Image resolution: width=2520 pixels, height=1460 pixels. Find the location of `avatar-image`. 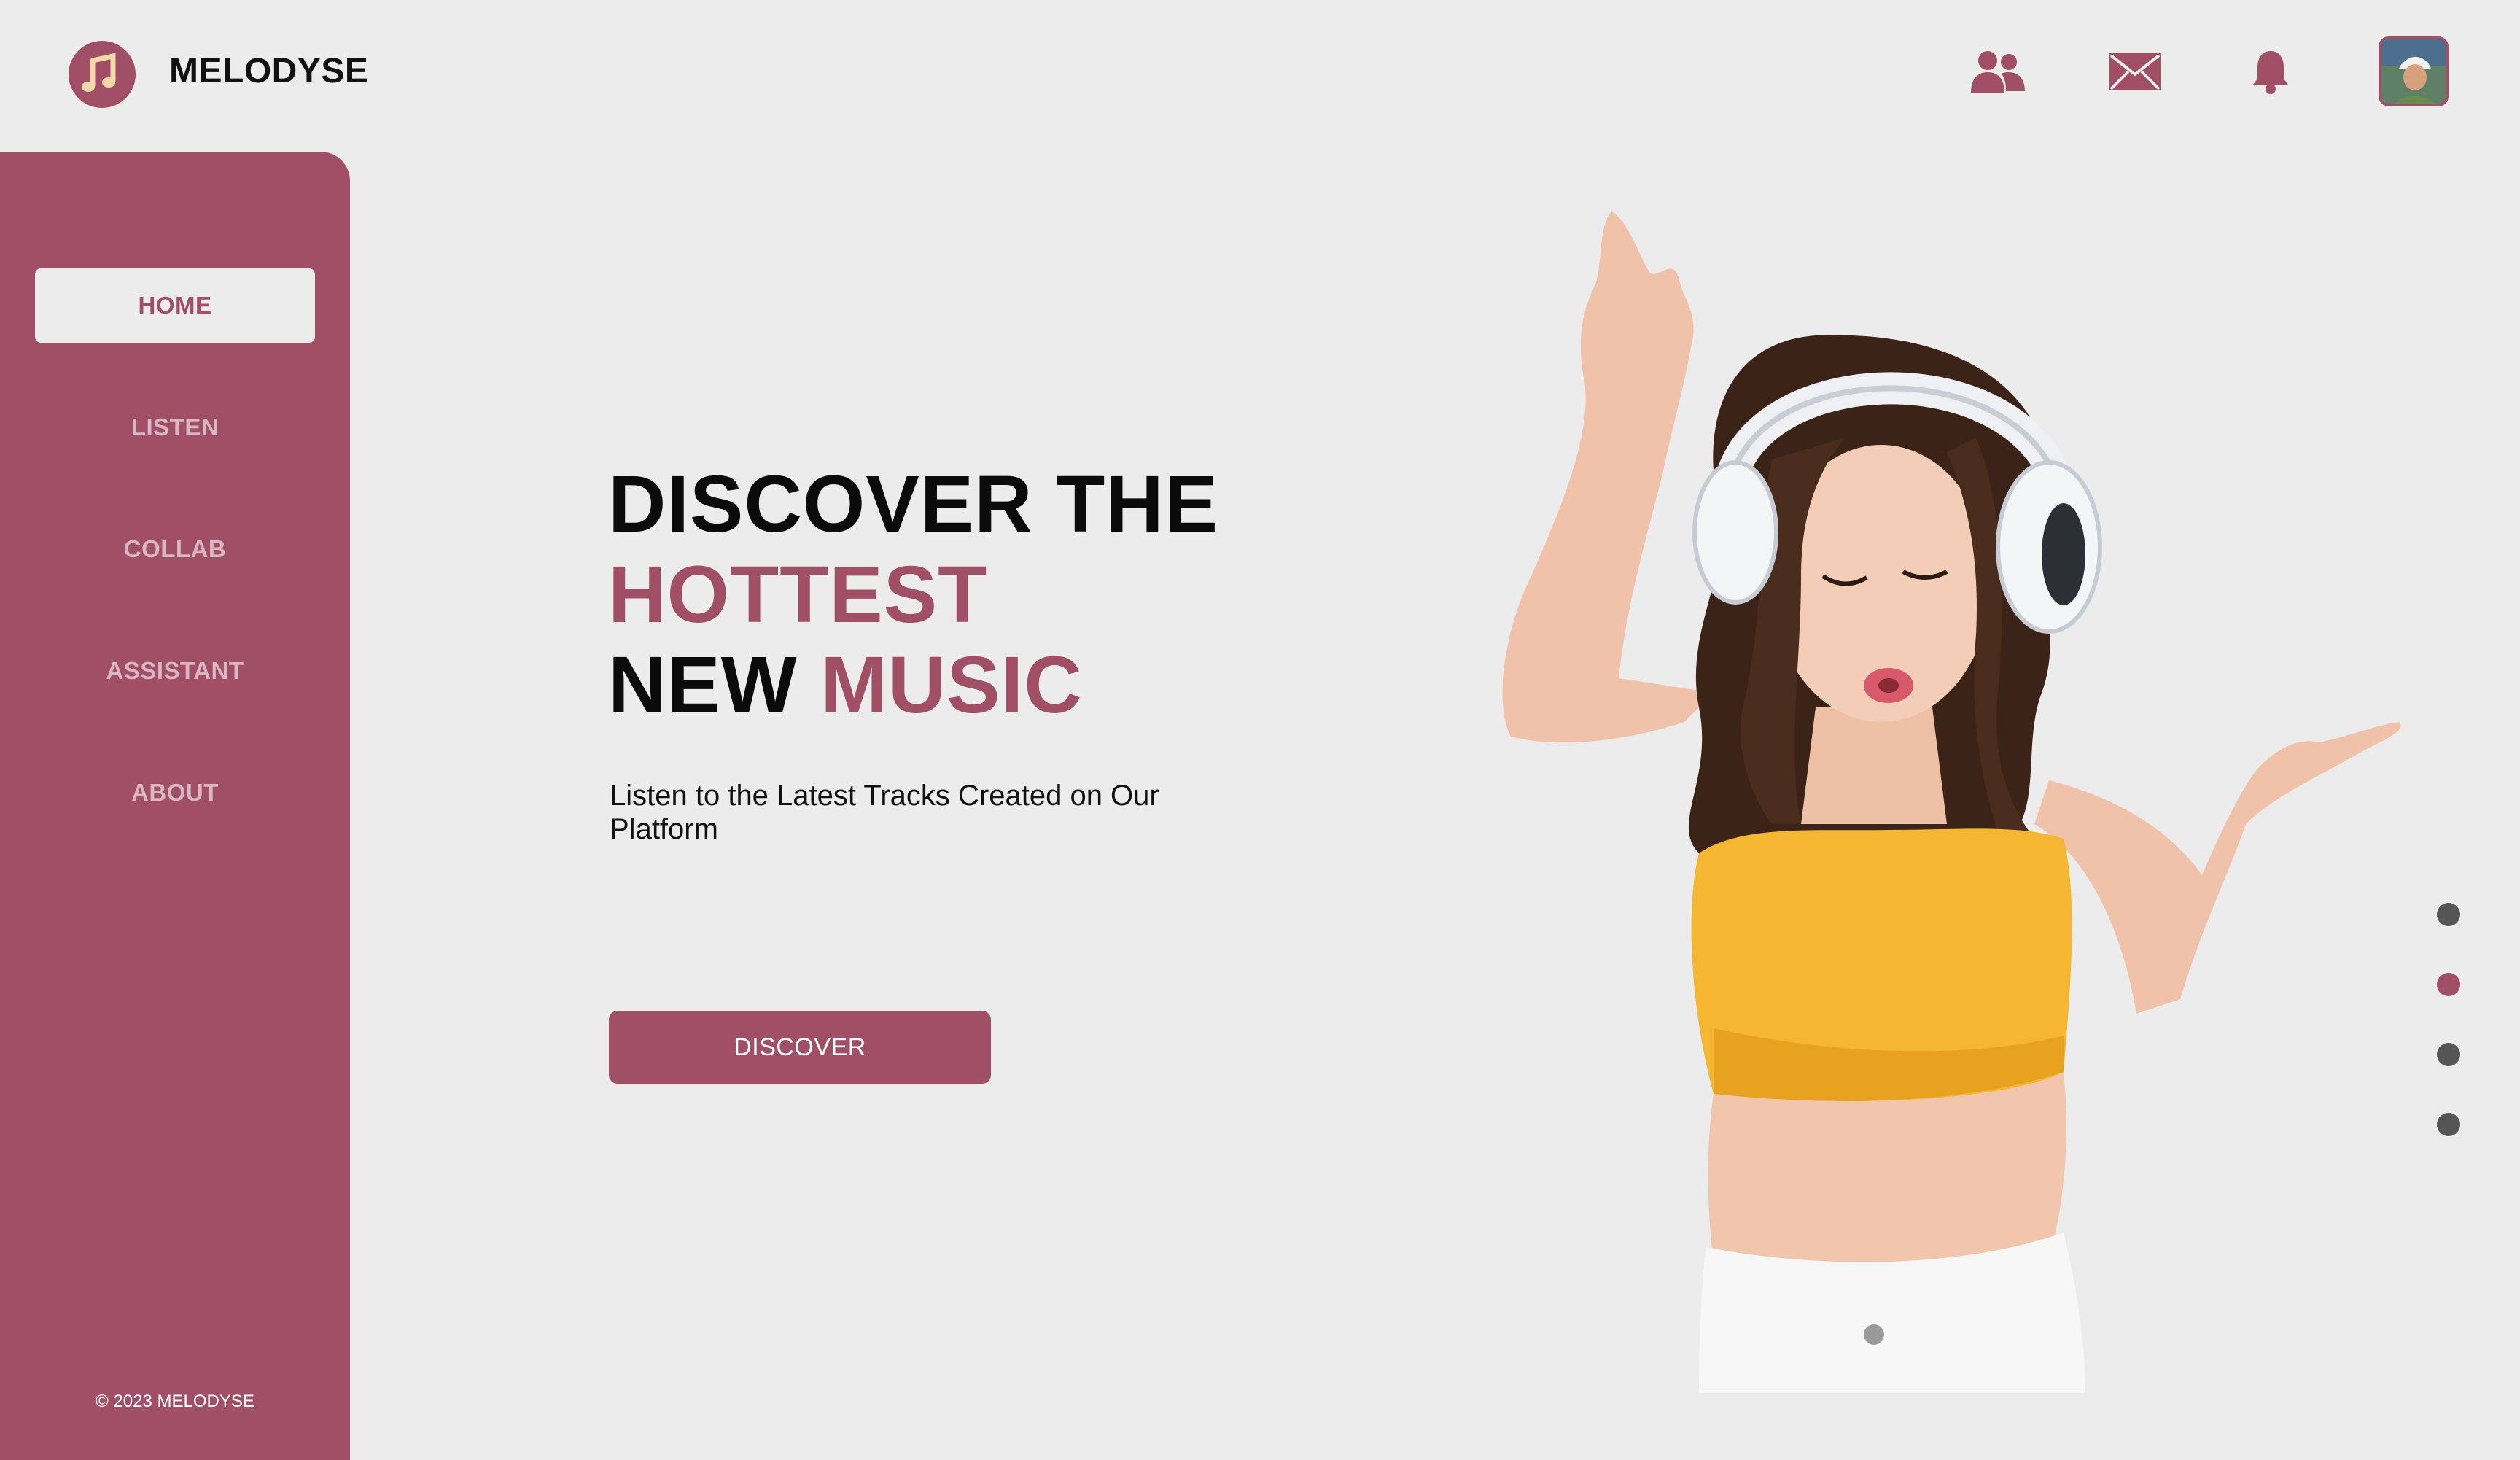

avatar-image is located at coordinates (2413, 71).